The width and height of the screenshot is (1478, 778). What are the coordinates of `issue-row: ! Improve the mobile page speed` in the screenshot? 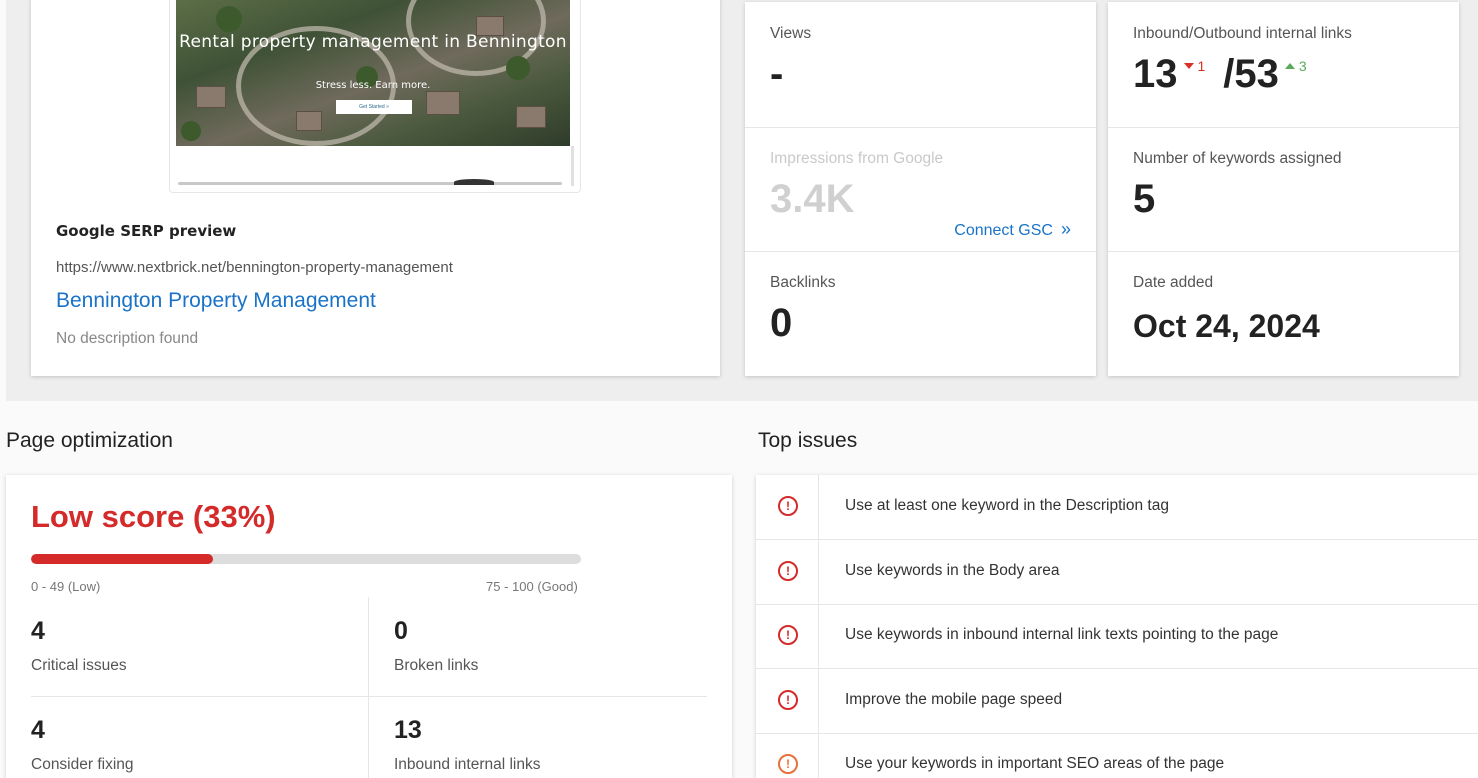 It's located at (1117, 701).